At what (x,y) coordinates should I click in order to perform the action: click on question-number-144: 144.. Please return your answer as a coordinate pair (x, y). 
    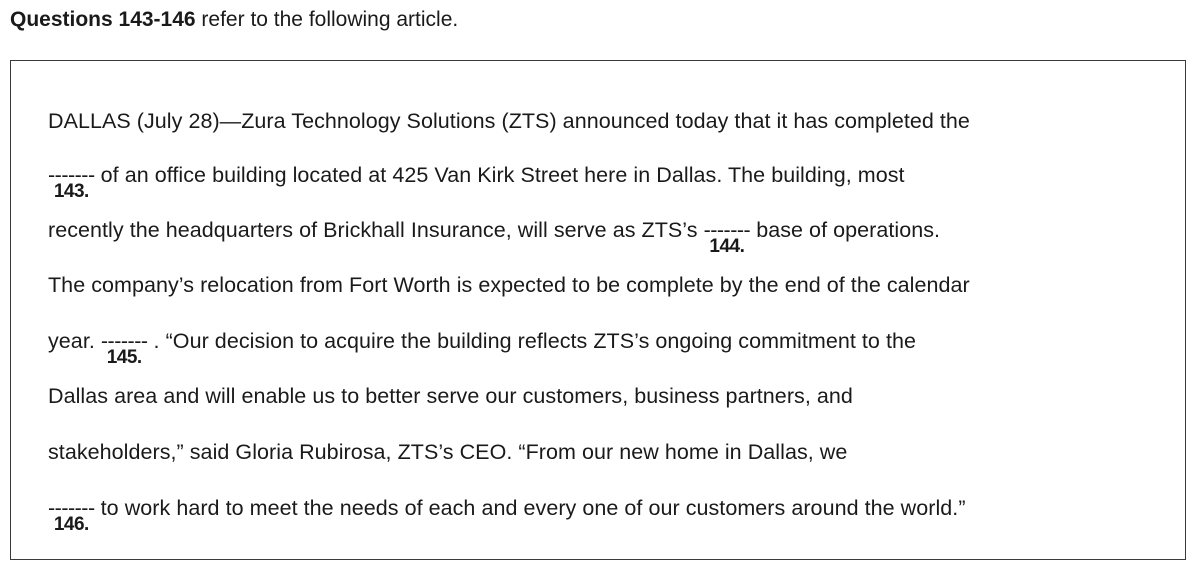
    Looking at the image, I should click on (727, 246).